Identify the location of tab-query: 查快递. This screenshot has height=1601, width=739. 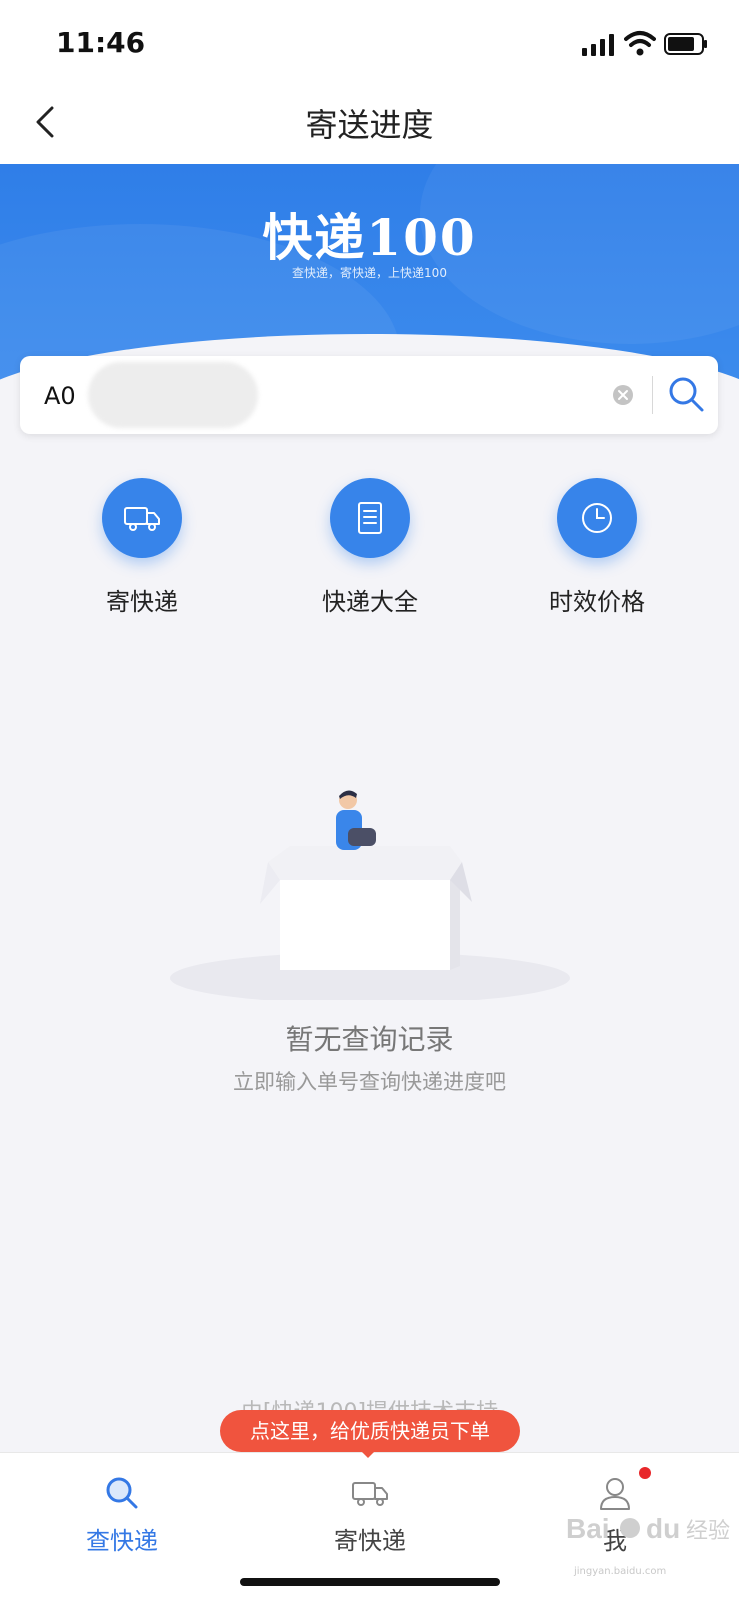
(122, 1508).